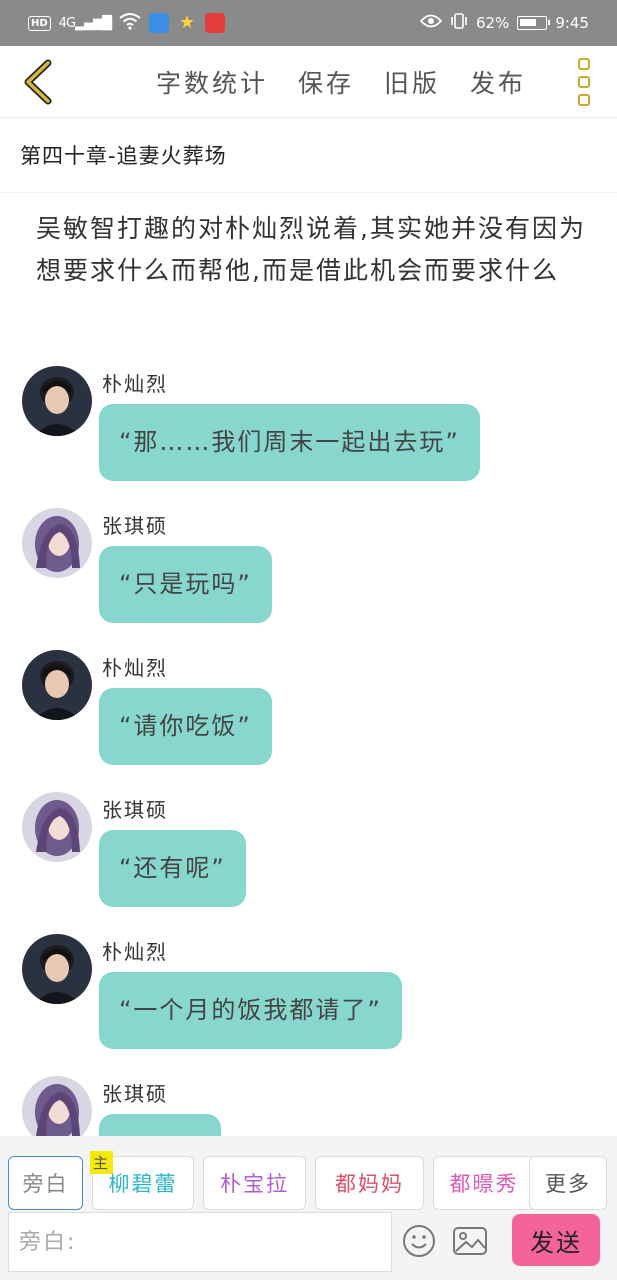  What do you see at coordinates (250, 1010) in the screenshot?
I see `message-bubble: “一个月的饭我都请了”` at bounding box center [250, 1010].